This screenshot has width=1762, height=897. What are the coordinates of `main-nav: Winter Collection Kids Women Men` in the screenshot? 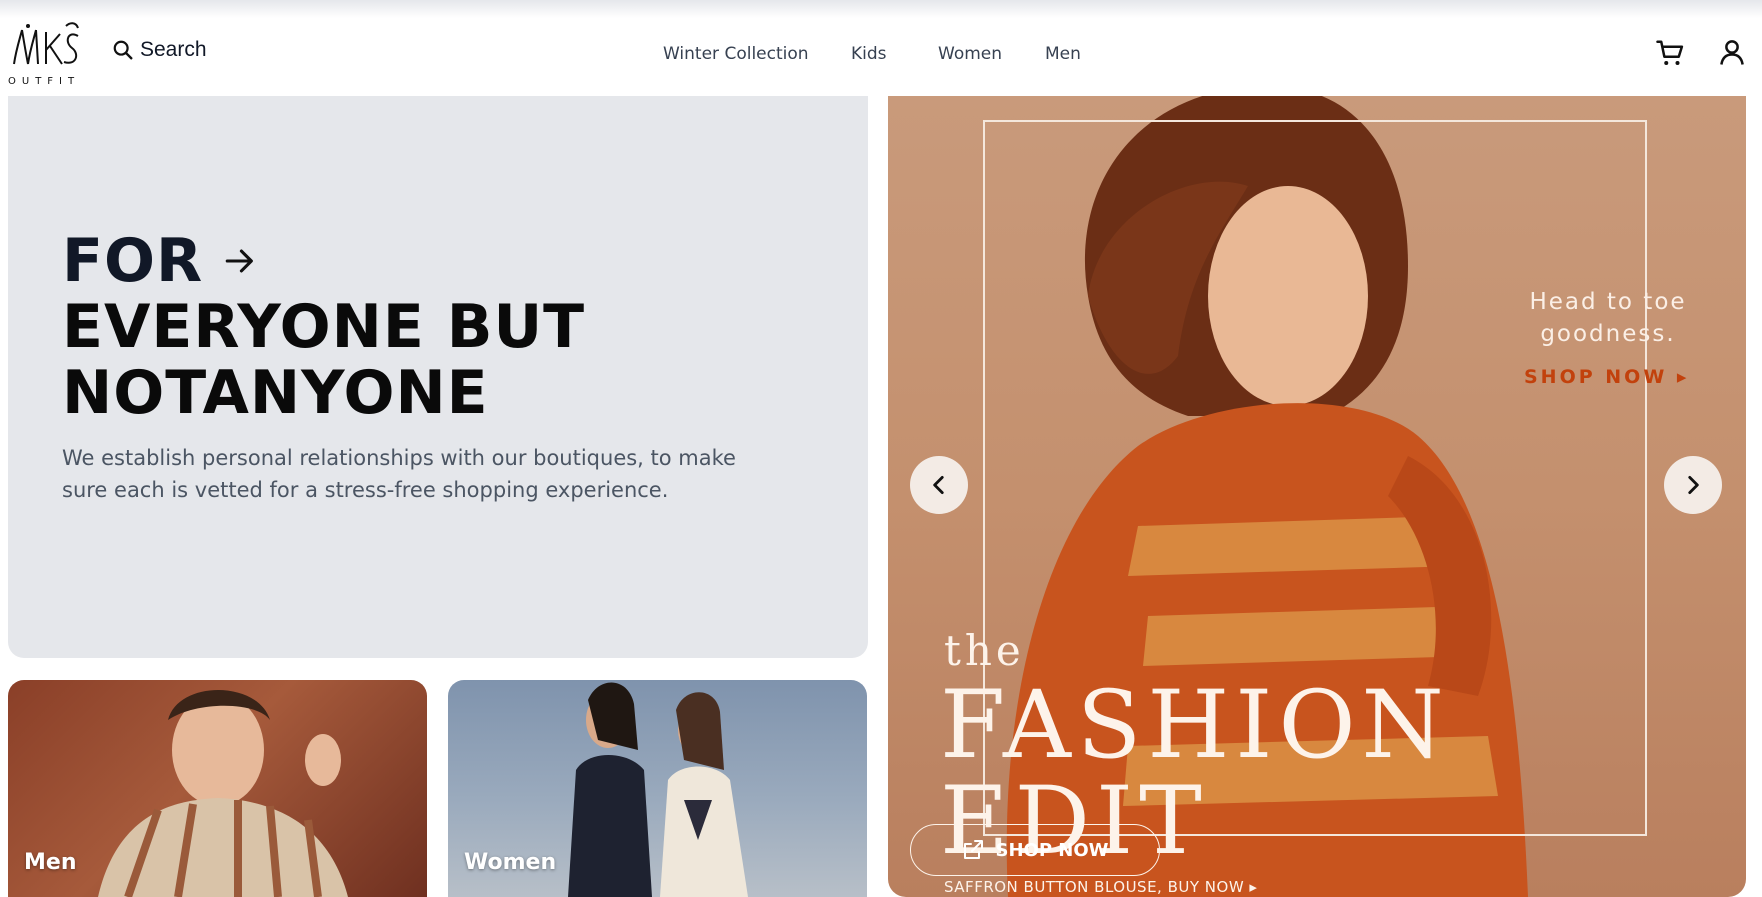 It's located at (881, 59).